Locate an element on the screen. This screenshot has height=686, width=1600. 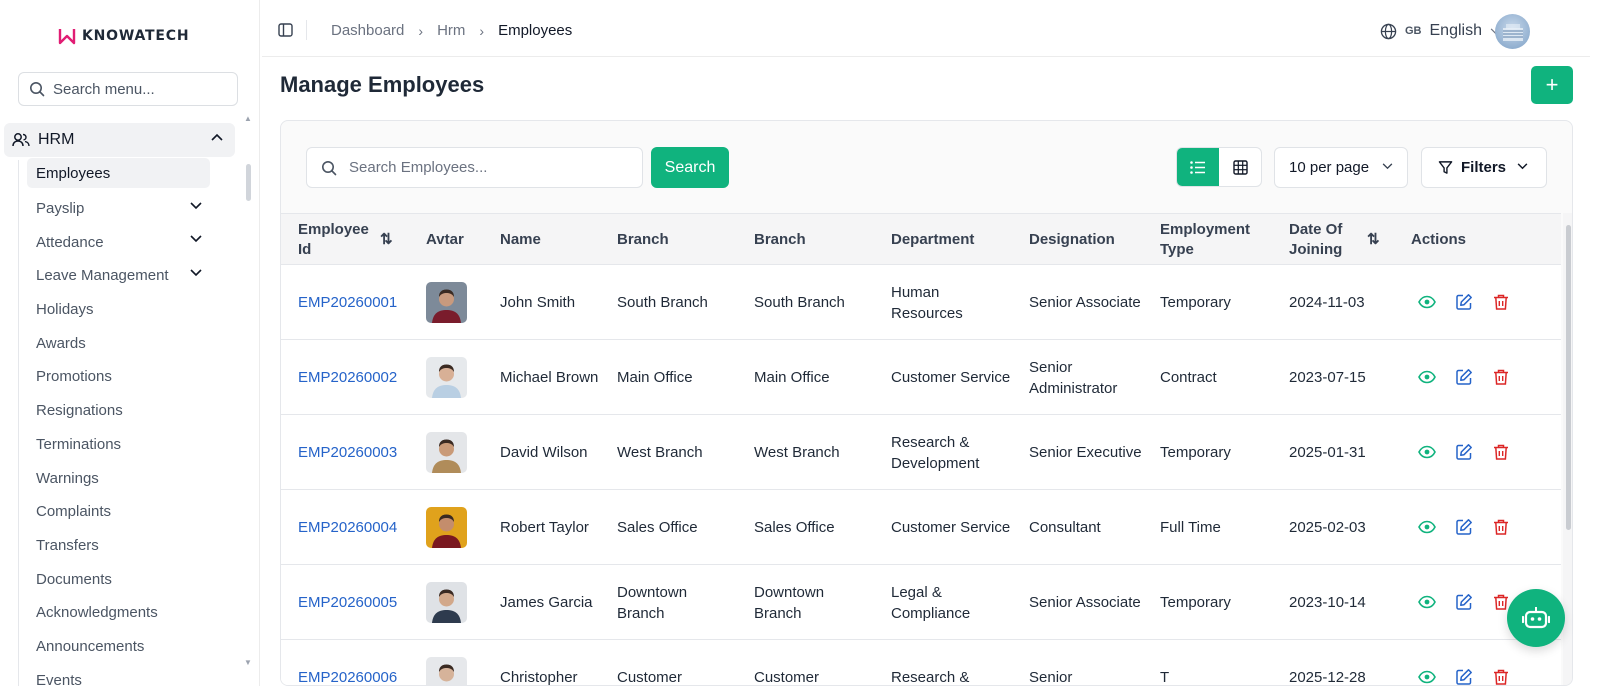
sidebar-item-label: Acknowledgments is located at coordinates (97, 613).